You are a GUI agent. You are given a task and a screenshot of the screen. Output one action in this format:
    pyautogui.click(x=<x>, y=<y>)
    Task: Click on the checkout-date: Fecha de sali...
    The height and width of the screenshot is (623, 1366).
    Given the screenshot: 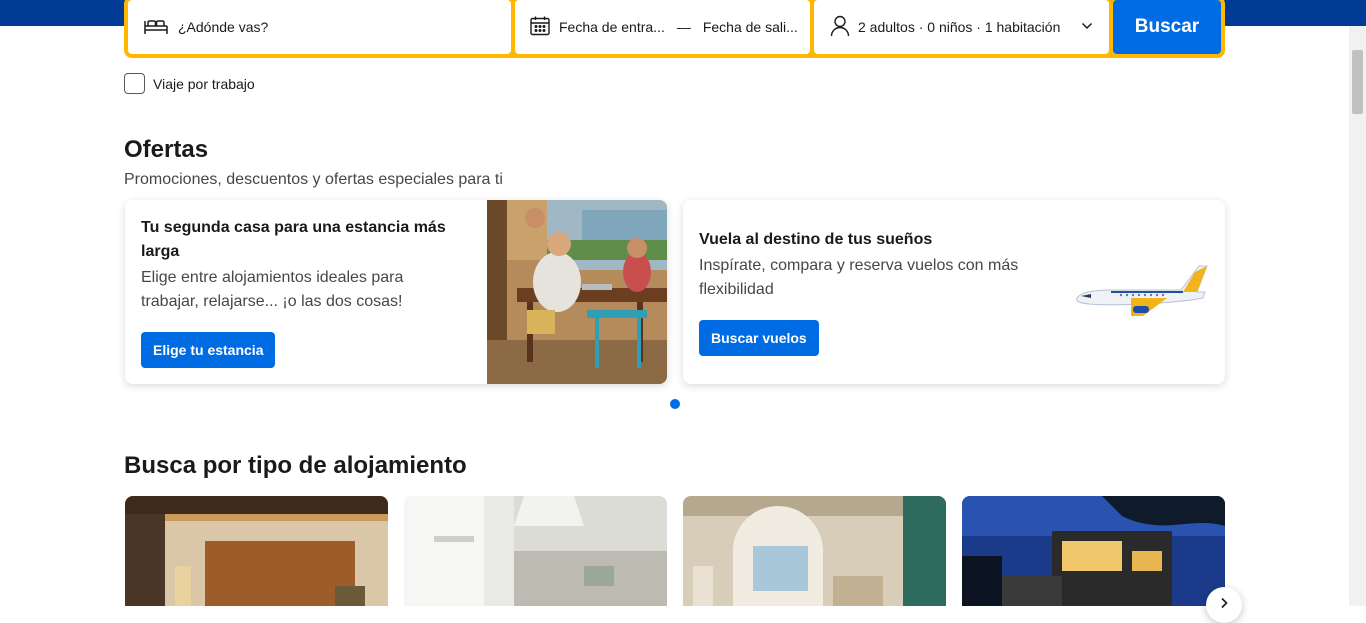 What is the action you would take?
    pyautogui.click(x=750, y=27)
    